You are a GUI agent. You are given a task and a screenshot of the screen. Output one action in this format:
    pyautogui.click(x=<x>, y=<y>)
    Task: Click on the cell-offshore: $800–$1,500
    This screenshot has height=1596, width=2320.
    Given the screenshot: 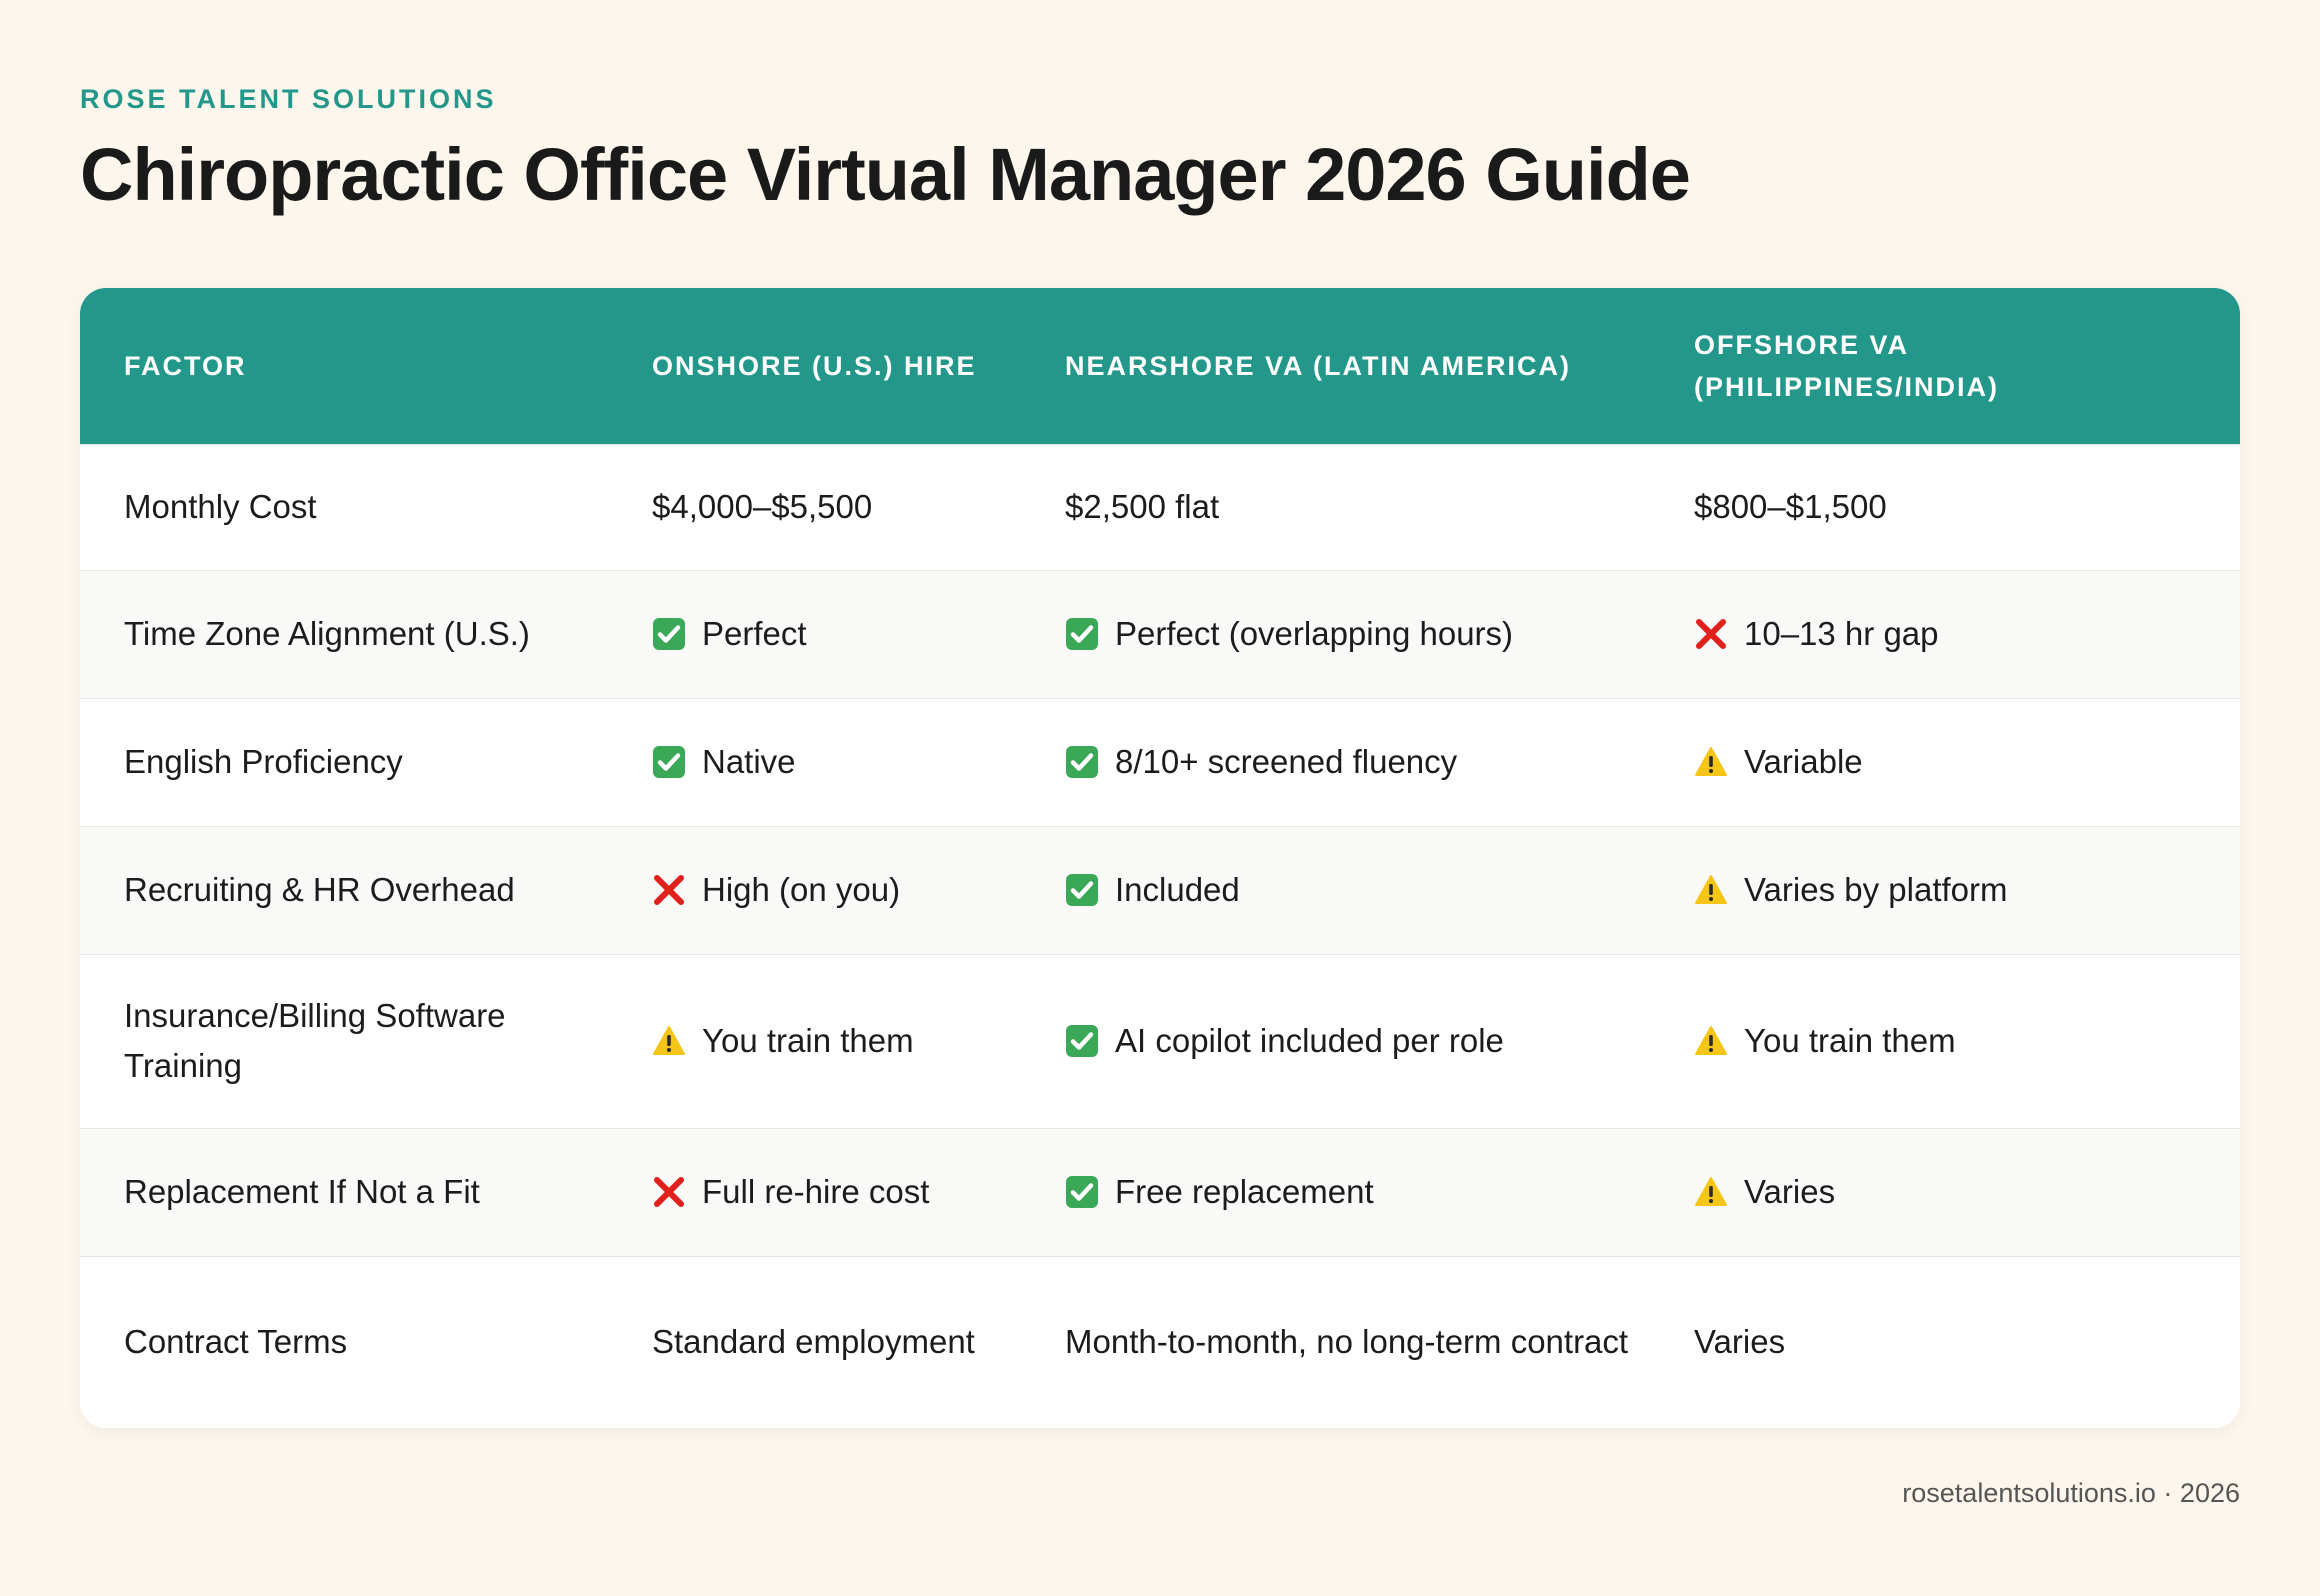 What is the action you would take?
    pyautogui.click(x=1967, y=507)
    